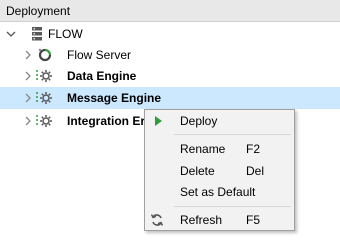  I want to click on menu-item-label: Set as Default, so click(218, 192).